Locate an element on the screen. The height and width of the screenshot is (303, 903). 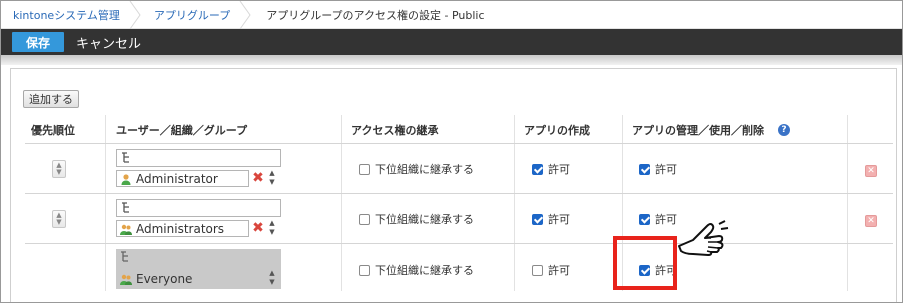
header-manage: アプリの管理／使用／削除 ? is located at coordinates (711, 129).